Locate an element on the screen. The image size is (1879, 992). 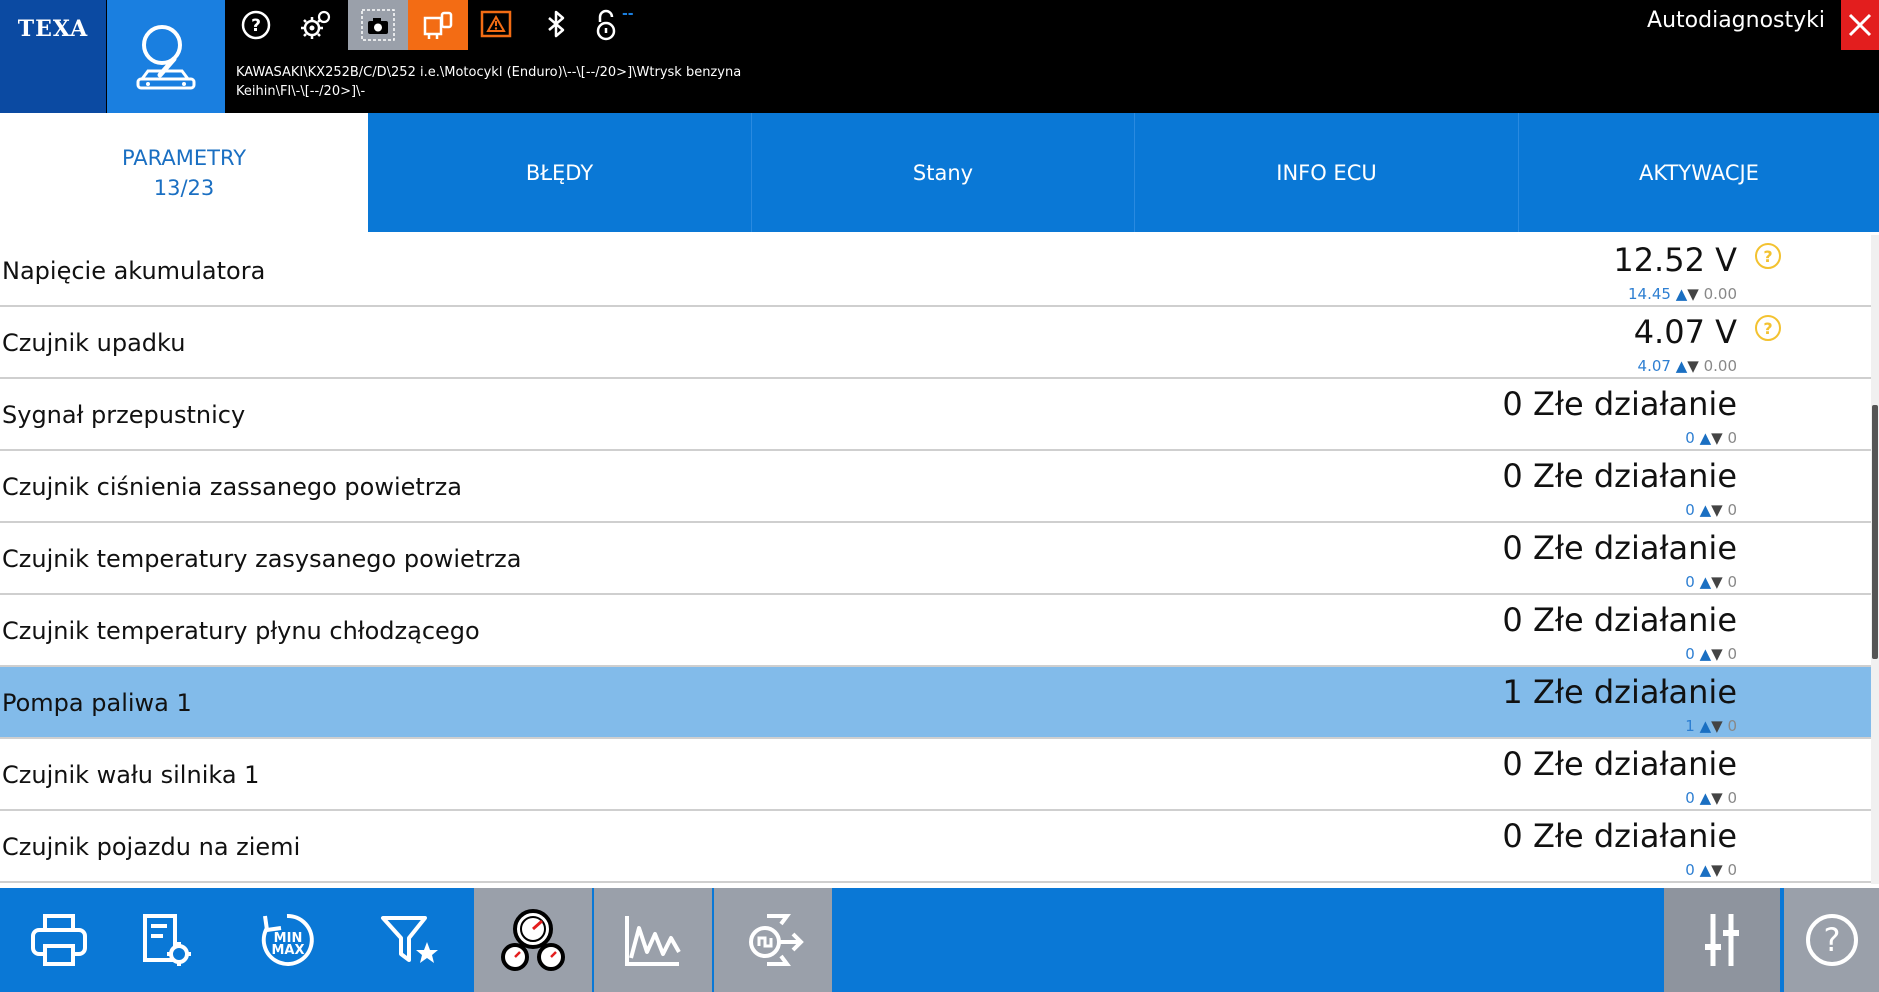
help-icon: ? is located at coordinates (256, 25).